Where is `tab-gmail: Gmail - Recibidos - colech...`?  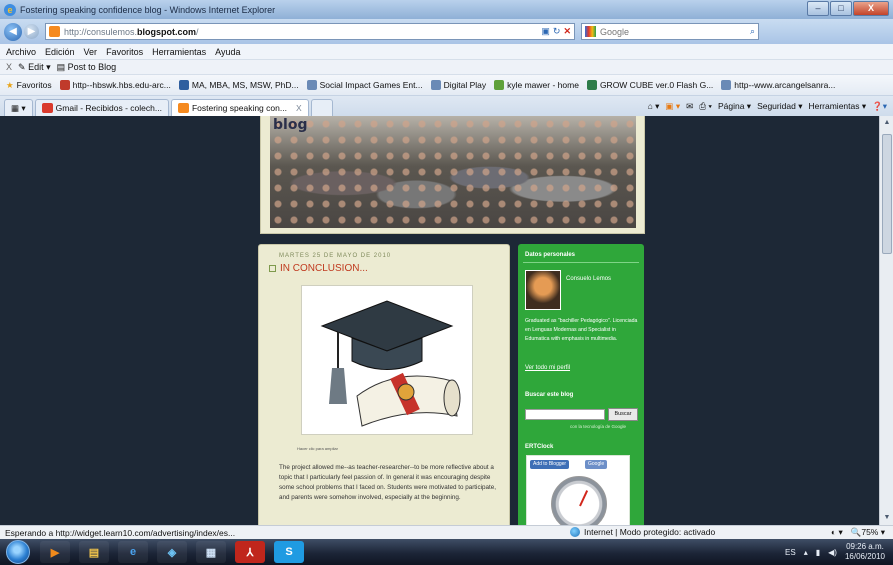
tab-gmail: Gmail - Recibidos - colech... is located at coordinates (101, 107).